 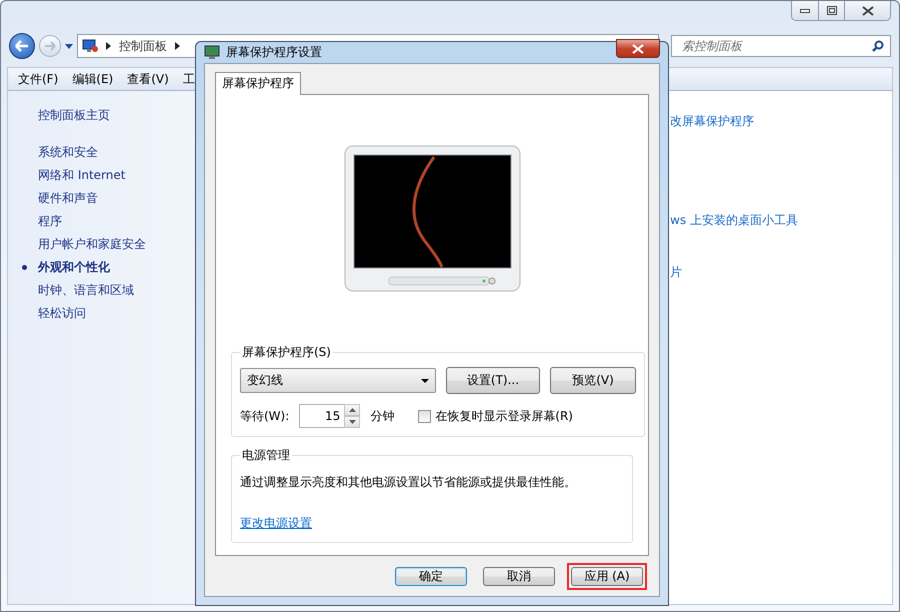 What do you see at coordinates (38, 79) in the screenshot?
I see `menu-item: 文件(F)` at bounding box center [38, 79].